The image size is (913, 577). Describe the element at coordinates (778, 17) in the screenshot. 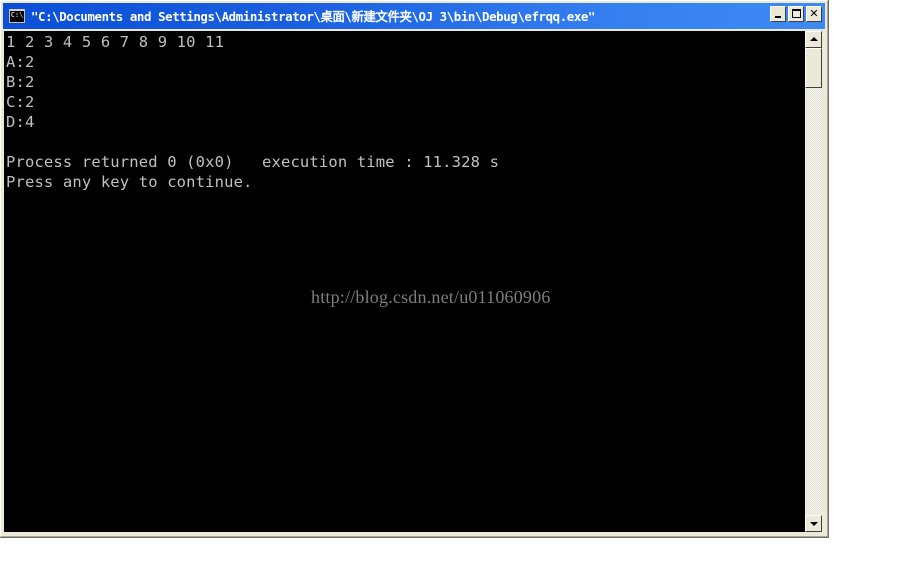

I see `minimize-icon` at that location.